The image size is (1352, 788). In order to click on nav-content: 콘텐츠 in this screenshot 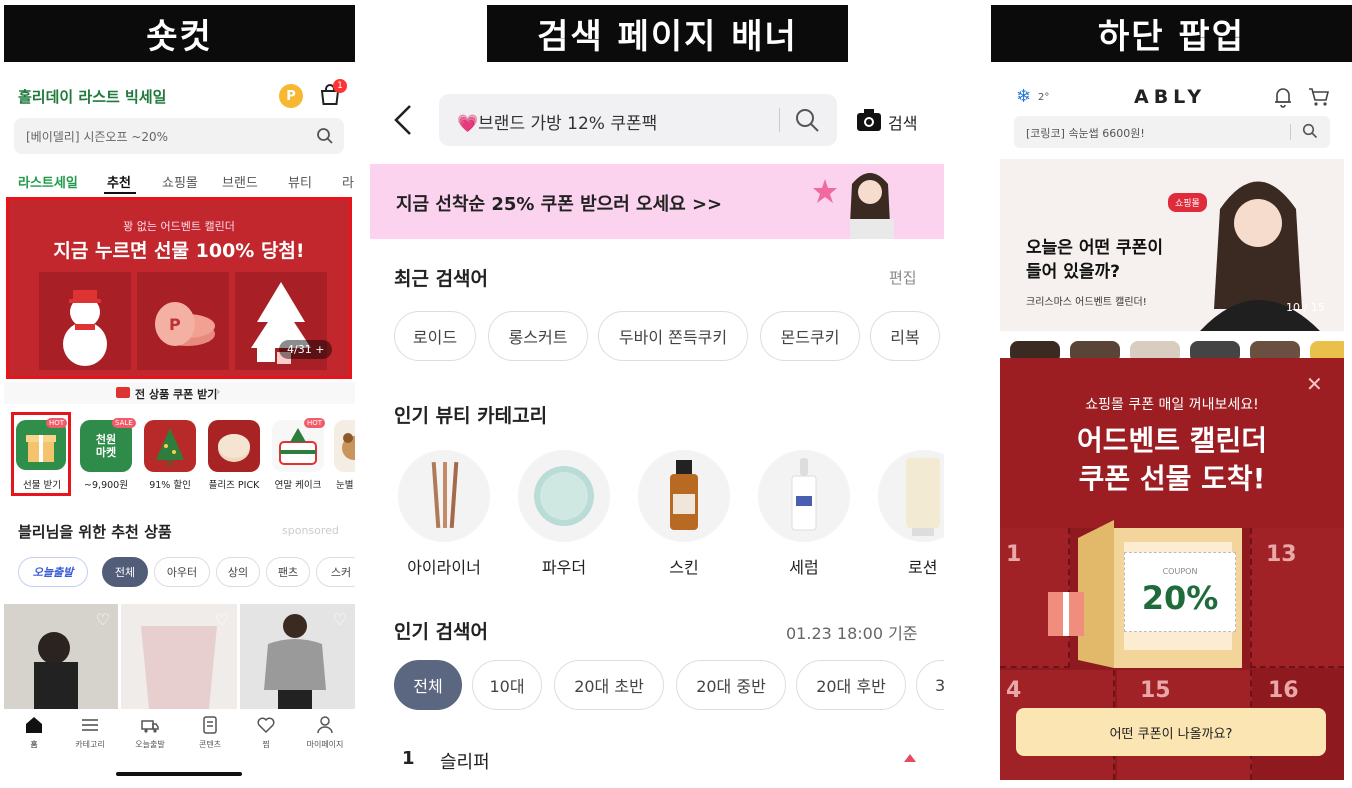, I will do `click(210, 732)`.